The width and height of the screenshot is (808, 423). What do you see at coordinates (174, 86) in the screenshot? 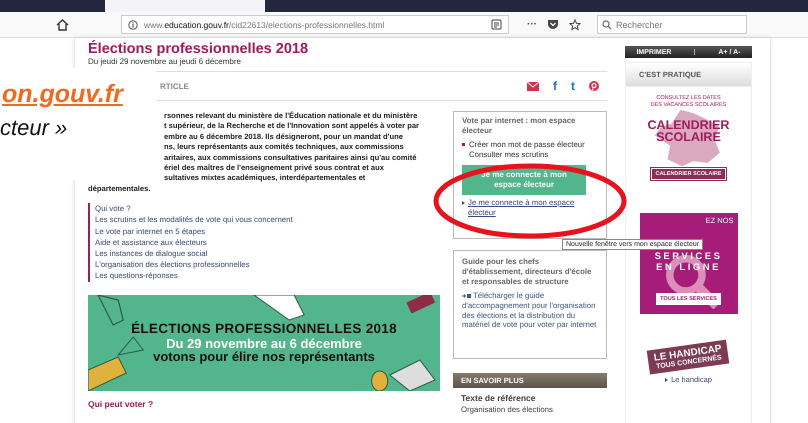
I see `section-label: RTICLE` at bounding box center [174, 86].